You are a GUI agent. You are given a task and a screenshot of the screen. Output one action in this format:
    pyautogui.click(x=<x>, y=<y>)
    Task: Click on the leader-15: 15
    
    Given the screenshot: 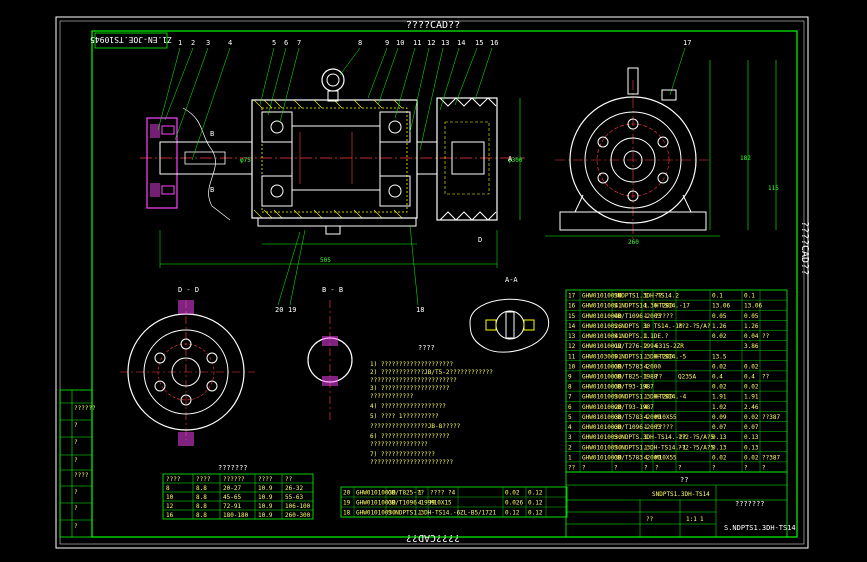 What is the action you would take?
    pyautogui.click(x=479, y=43)
    